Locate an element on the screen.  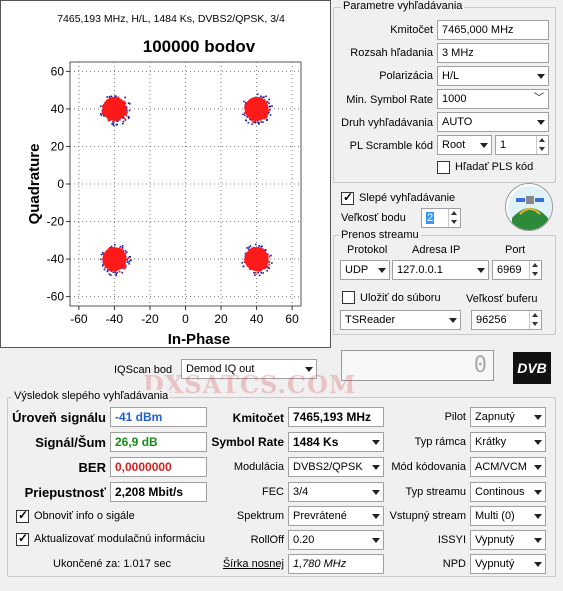
app-select: TSReader is located at coordinates (400, 320).